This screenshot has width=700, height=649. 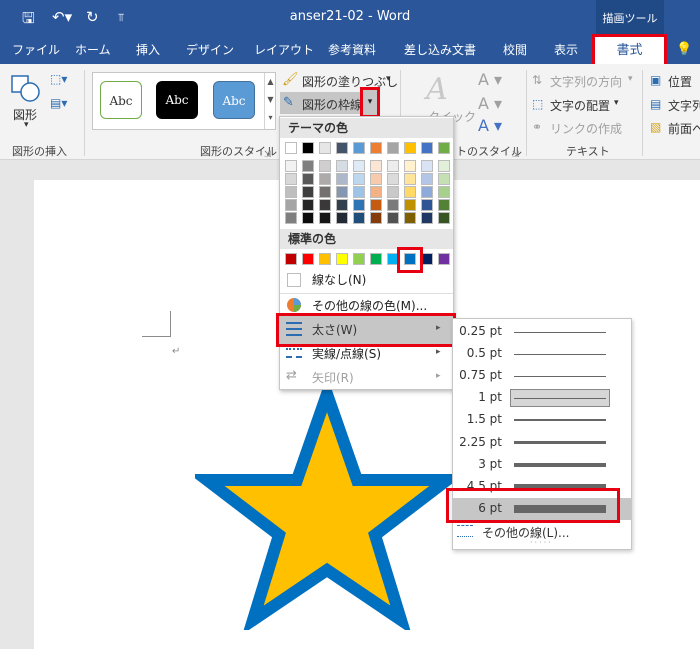 What do you see at coordinates (629, 51) in the screenshot?
I see `tab-format: 書式` at bounding box center [629, 51].